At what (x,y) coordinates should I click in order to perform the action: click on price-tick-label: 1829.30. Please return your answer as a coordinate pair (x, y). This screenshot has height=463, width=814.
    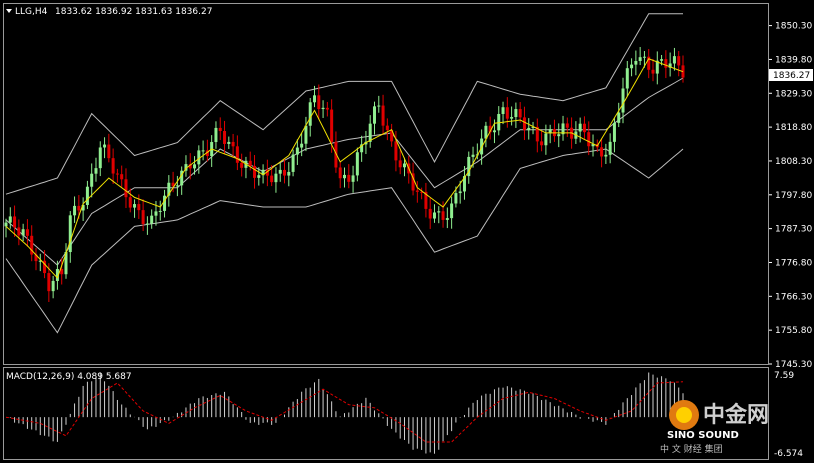
    Looking at the image, I should click on (793, 94).